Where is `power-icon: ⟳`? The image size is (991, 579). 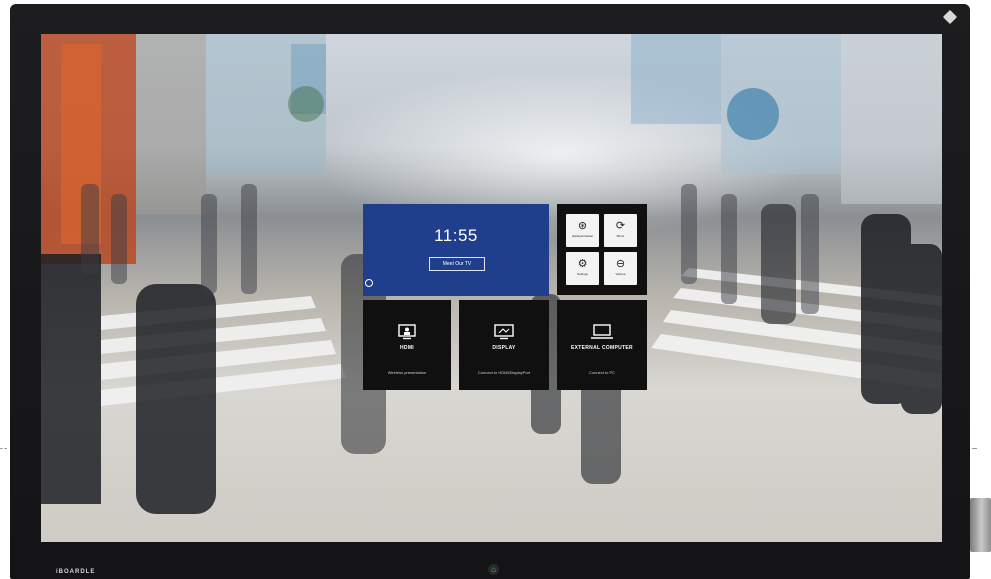 power-icon: ⟳ is located at coordinates (620, 226).